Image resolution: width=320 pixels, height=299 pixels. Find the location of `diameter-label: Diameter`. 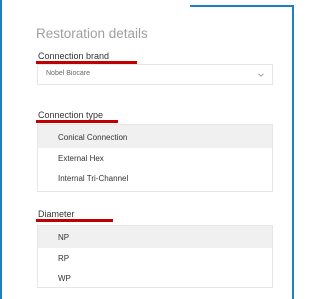

diameter-label: Diameter is located at coordinates (56, 214).